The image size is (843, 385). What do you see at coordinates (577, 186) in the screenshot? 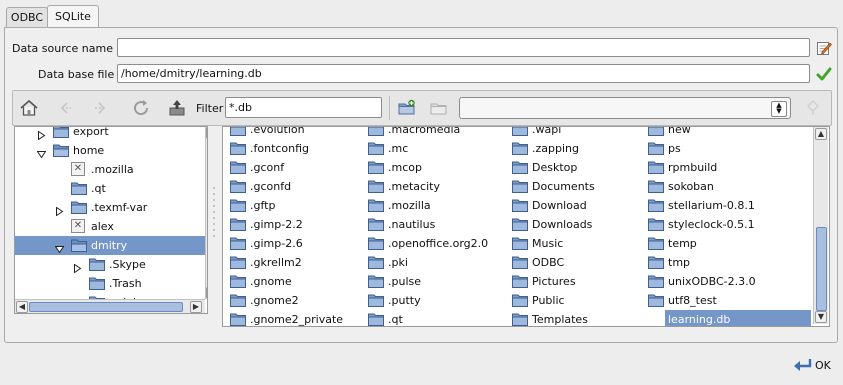
I see `folder-item: Documents` at bounding box center [577, 186].